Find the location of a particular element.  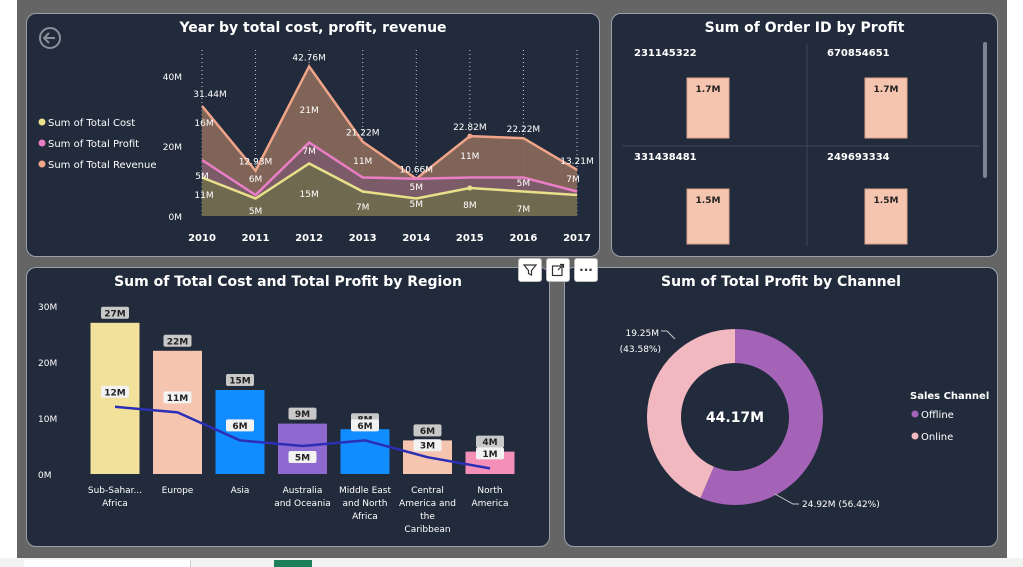

card-bar-label: 1.7M is located at coordinates (886, 90).